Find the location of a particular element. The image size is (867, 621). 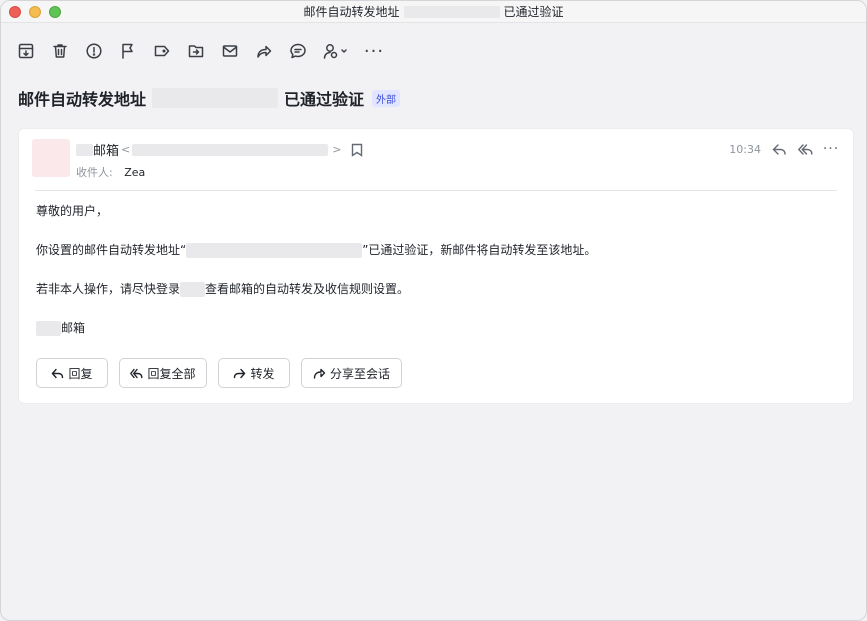

quick-reply-all-button is located at coordinates (805, 149).